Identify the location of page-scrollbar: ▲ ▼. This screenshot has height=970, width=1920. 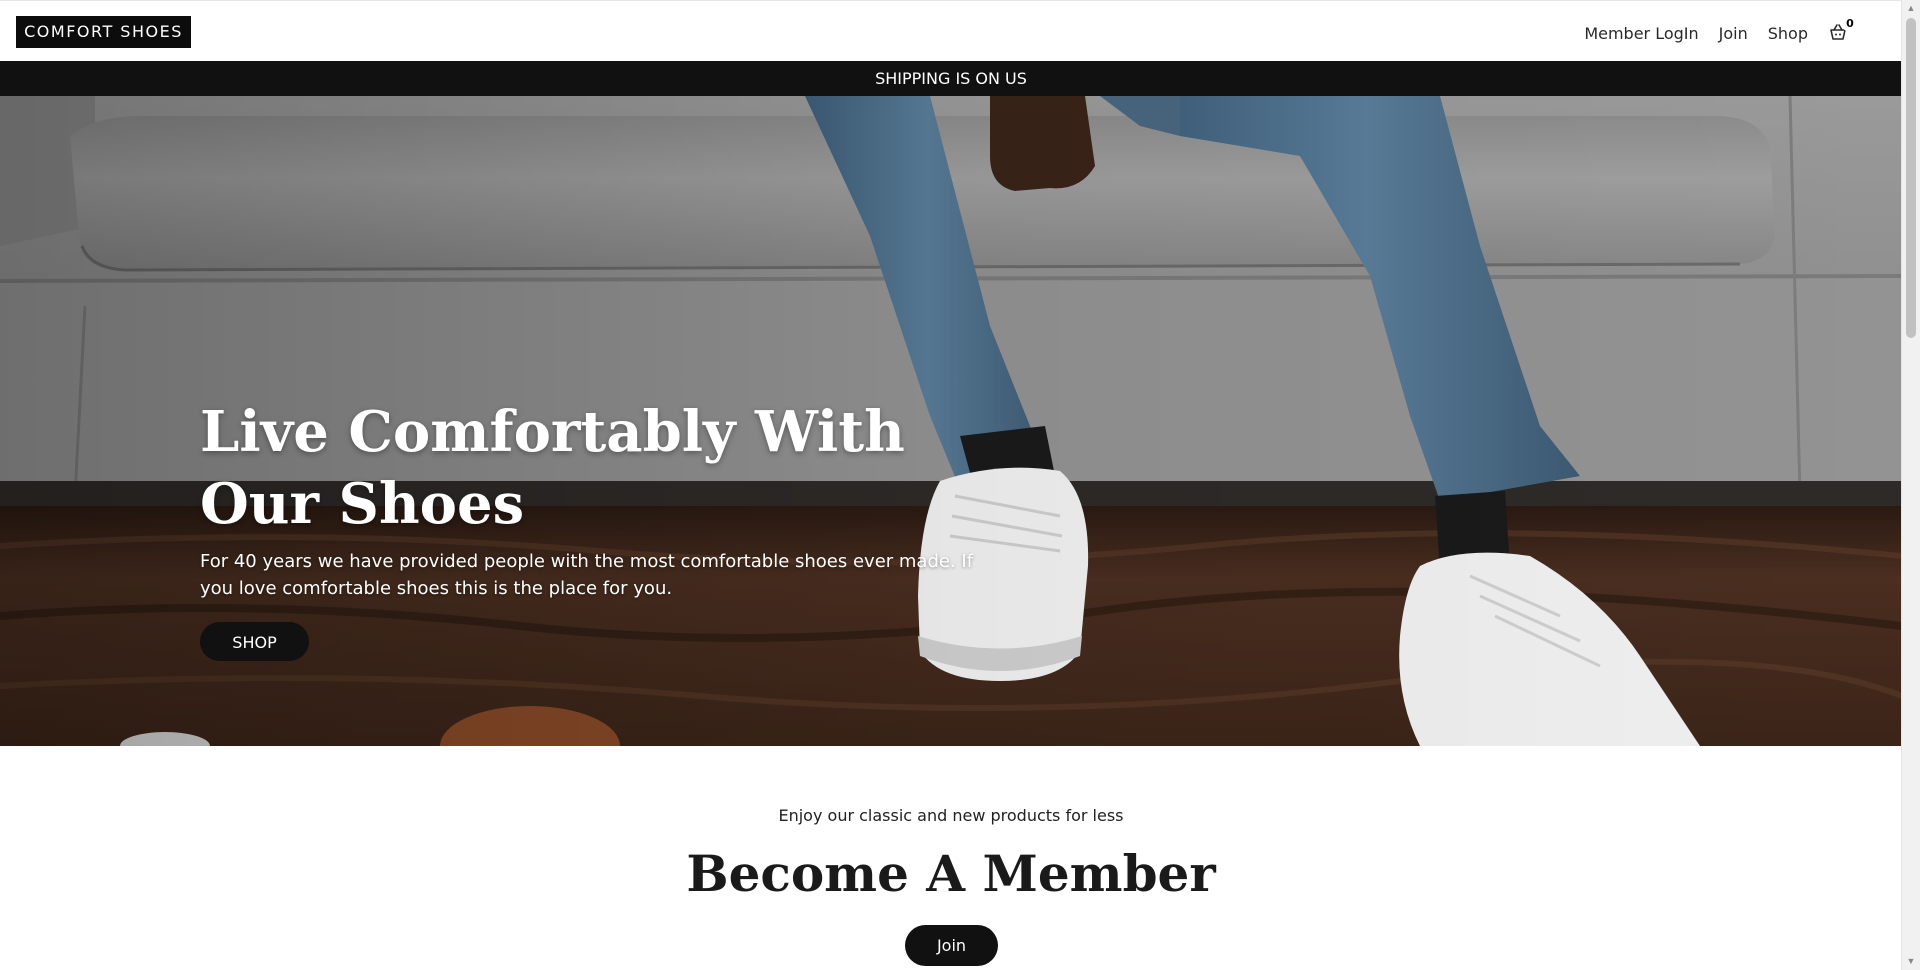
(1910, 485).